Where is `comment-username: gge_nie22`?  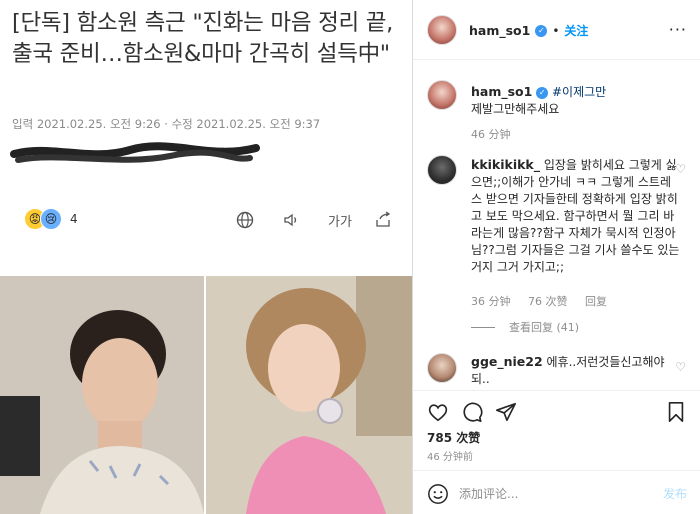 comment-username: gge_nie22 is located at coordinates (507, 361).